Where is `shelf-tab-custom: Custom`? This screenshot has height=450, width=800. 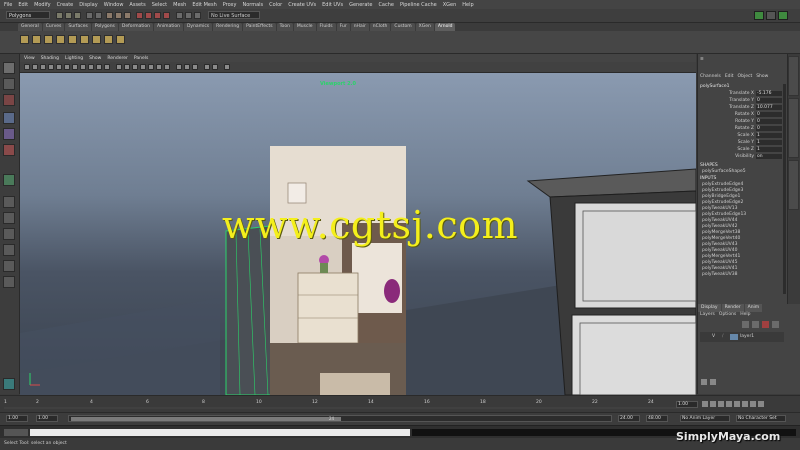 shelf-tab-custom: Custom is located at coordinates (403, 27).